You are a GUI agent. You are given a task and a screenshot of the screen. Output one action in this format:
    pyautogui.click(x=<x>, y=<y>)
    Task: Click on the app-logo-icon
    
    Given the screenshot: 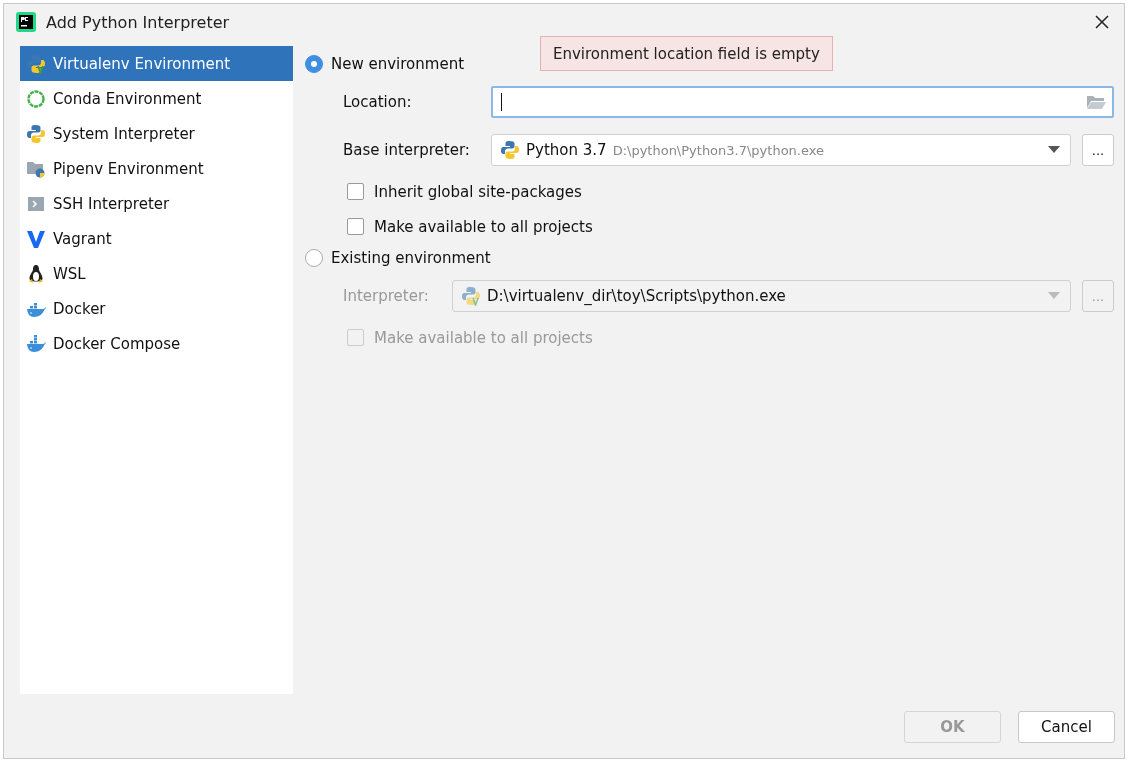 What is the action you would take?
    pyautogui.click(x=26, y=22)
    